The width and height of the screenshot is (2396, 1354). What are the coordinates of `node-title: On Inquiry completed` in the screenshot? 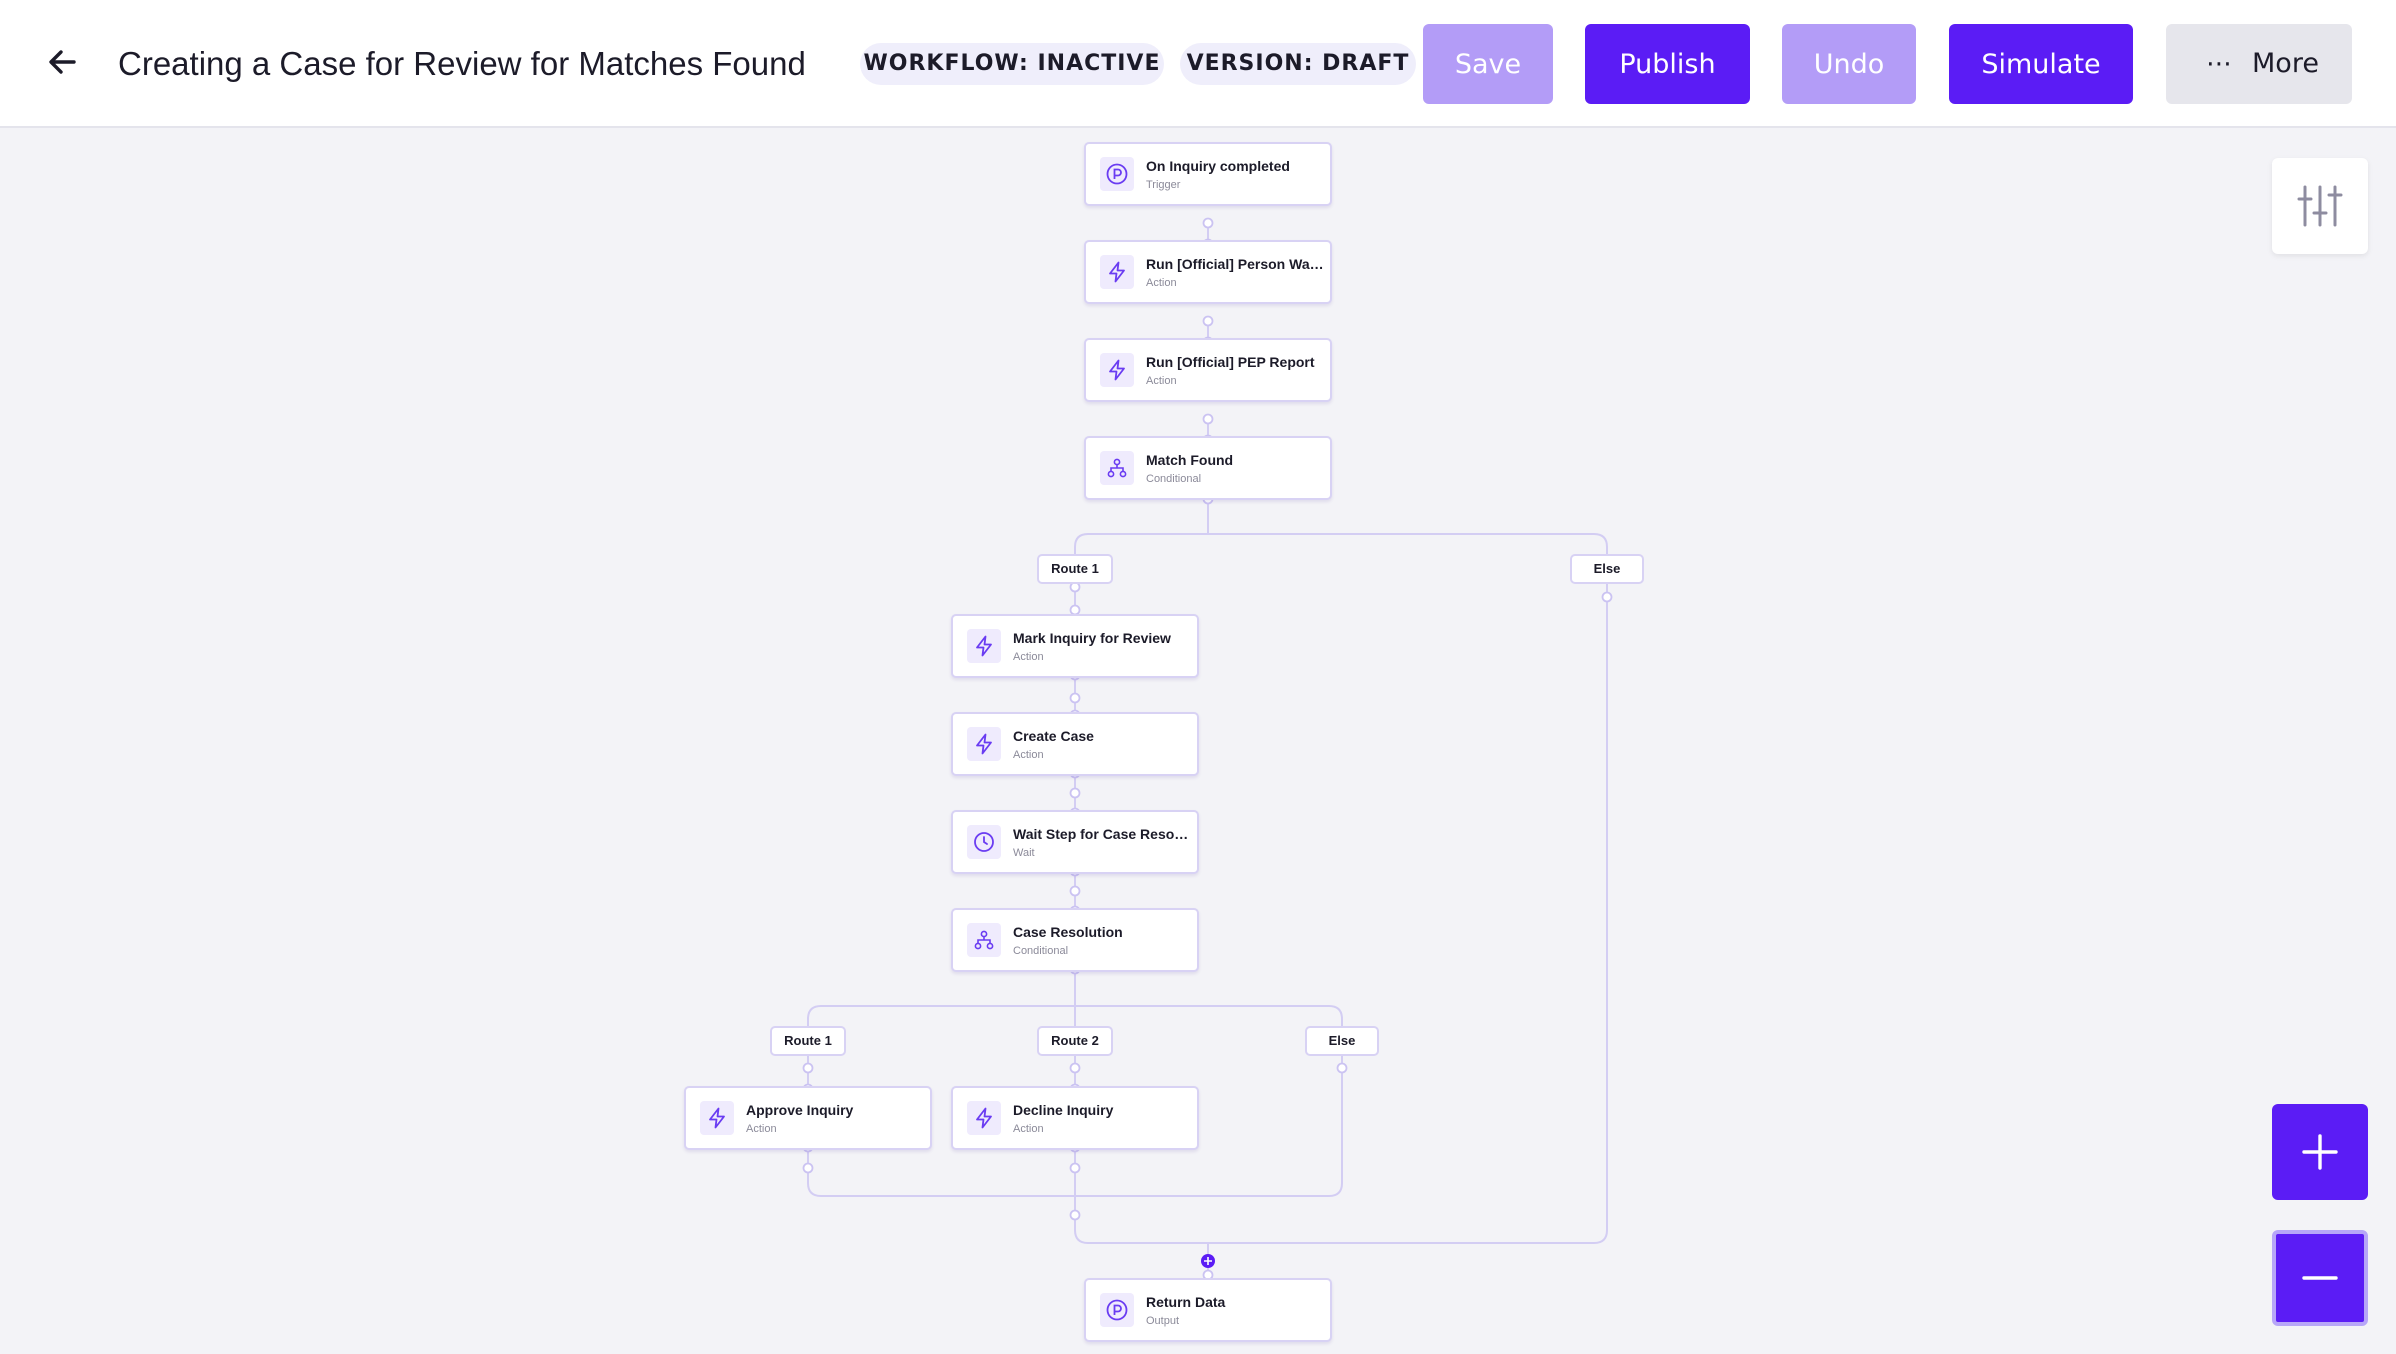 It's located at (1218, 166).